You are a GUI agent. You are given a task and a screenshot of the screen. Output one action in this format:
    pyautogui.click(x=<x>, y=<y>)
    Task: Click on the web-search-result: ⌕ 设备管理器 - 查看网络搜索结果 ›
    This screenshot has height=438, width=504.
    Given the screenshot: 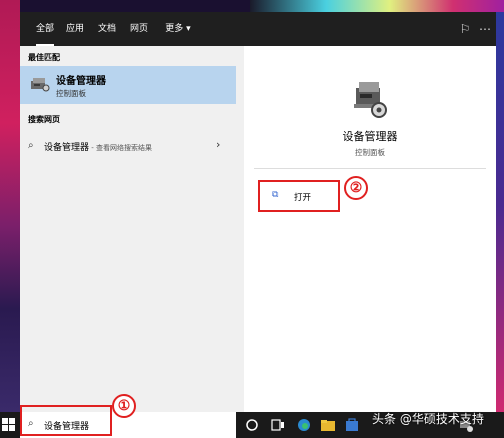 What is the action you would take?
    pyautogui.click(x=128, y=146)
    